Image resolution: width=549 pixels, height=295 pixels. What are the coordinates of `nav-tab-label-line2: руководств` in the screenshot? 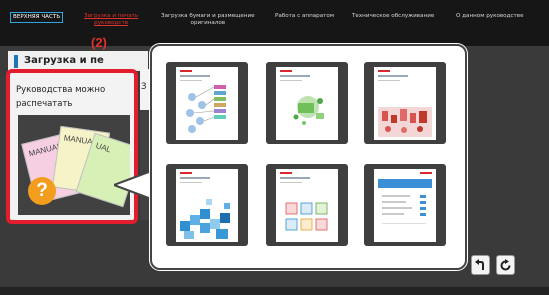 It's located at (111, 23).